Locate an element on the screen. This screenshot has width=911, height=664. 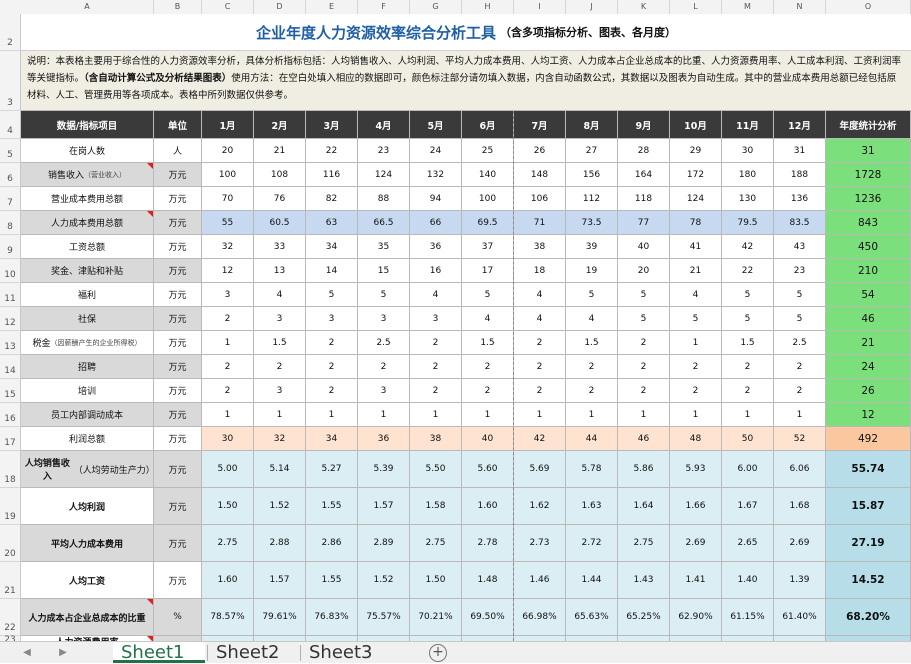
value-cell: 94 is located at coordinates (436, 199).